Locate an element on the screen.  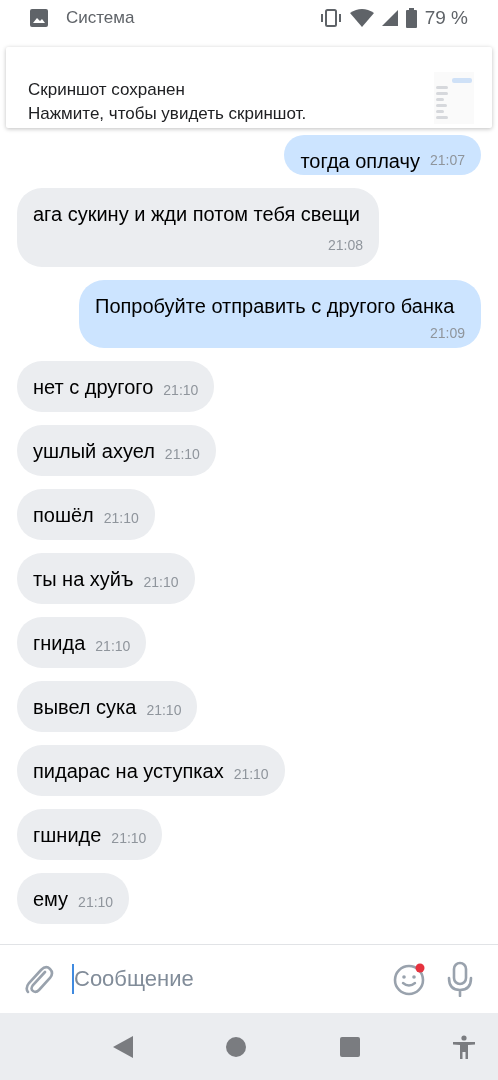
message-time: 21:08 is located at coordinates (345, 245).